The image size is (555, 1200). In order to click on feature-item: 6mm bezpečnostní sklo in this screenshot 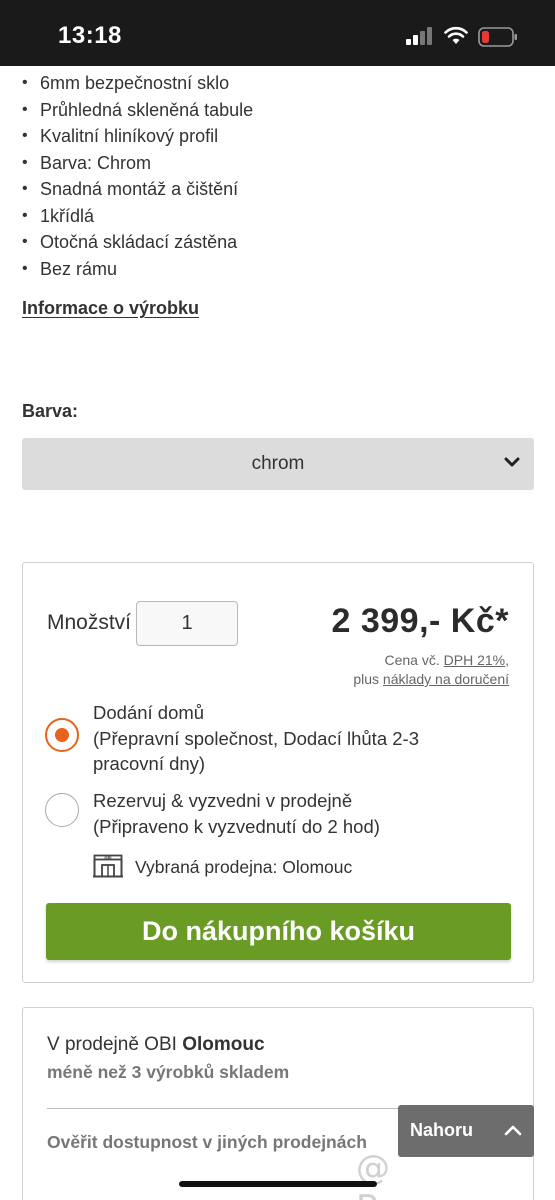, I will do `click(137, 83)`.